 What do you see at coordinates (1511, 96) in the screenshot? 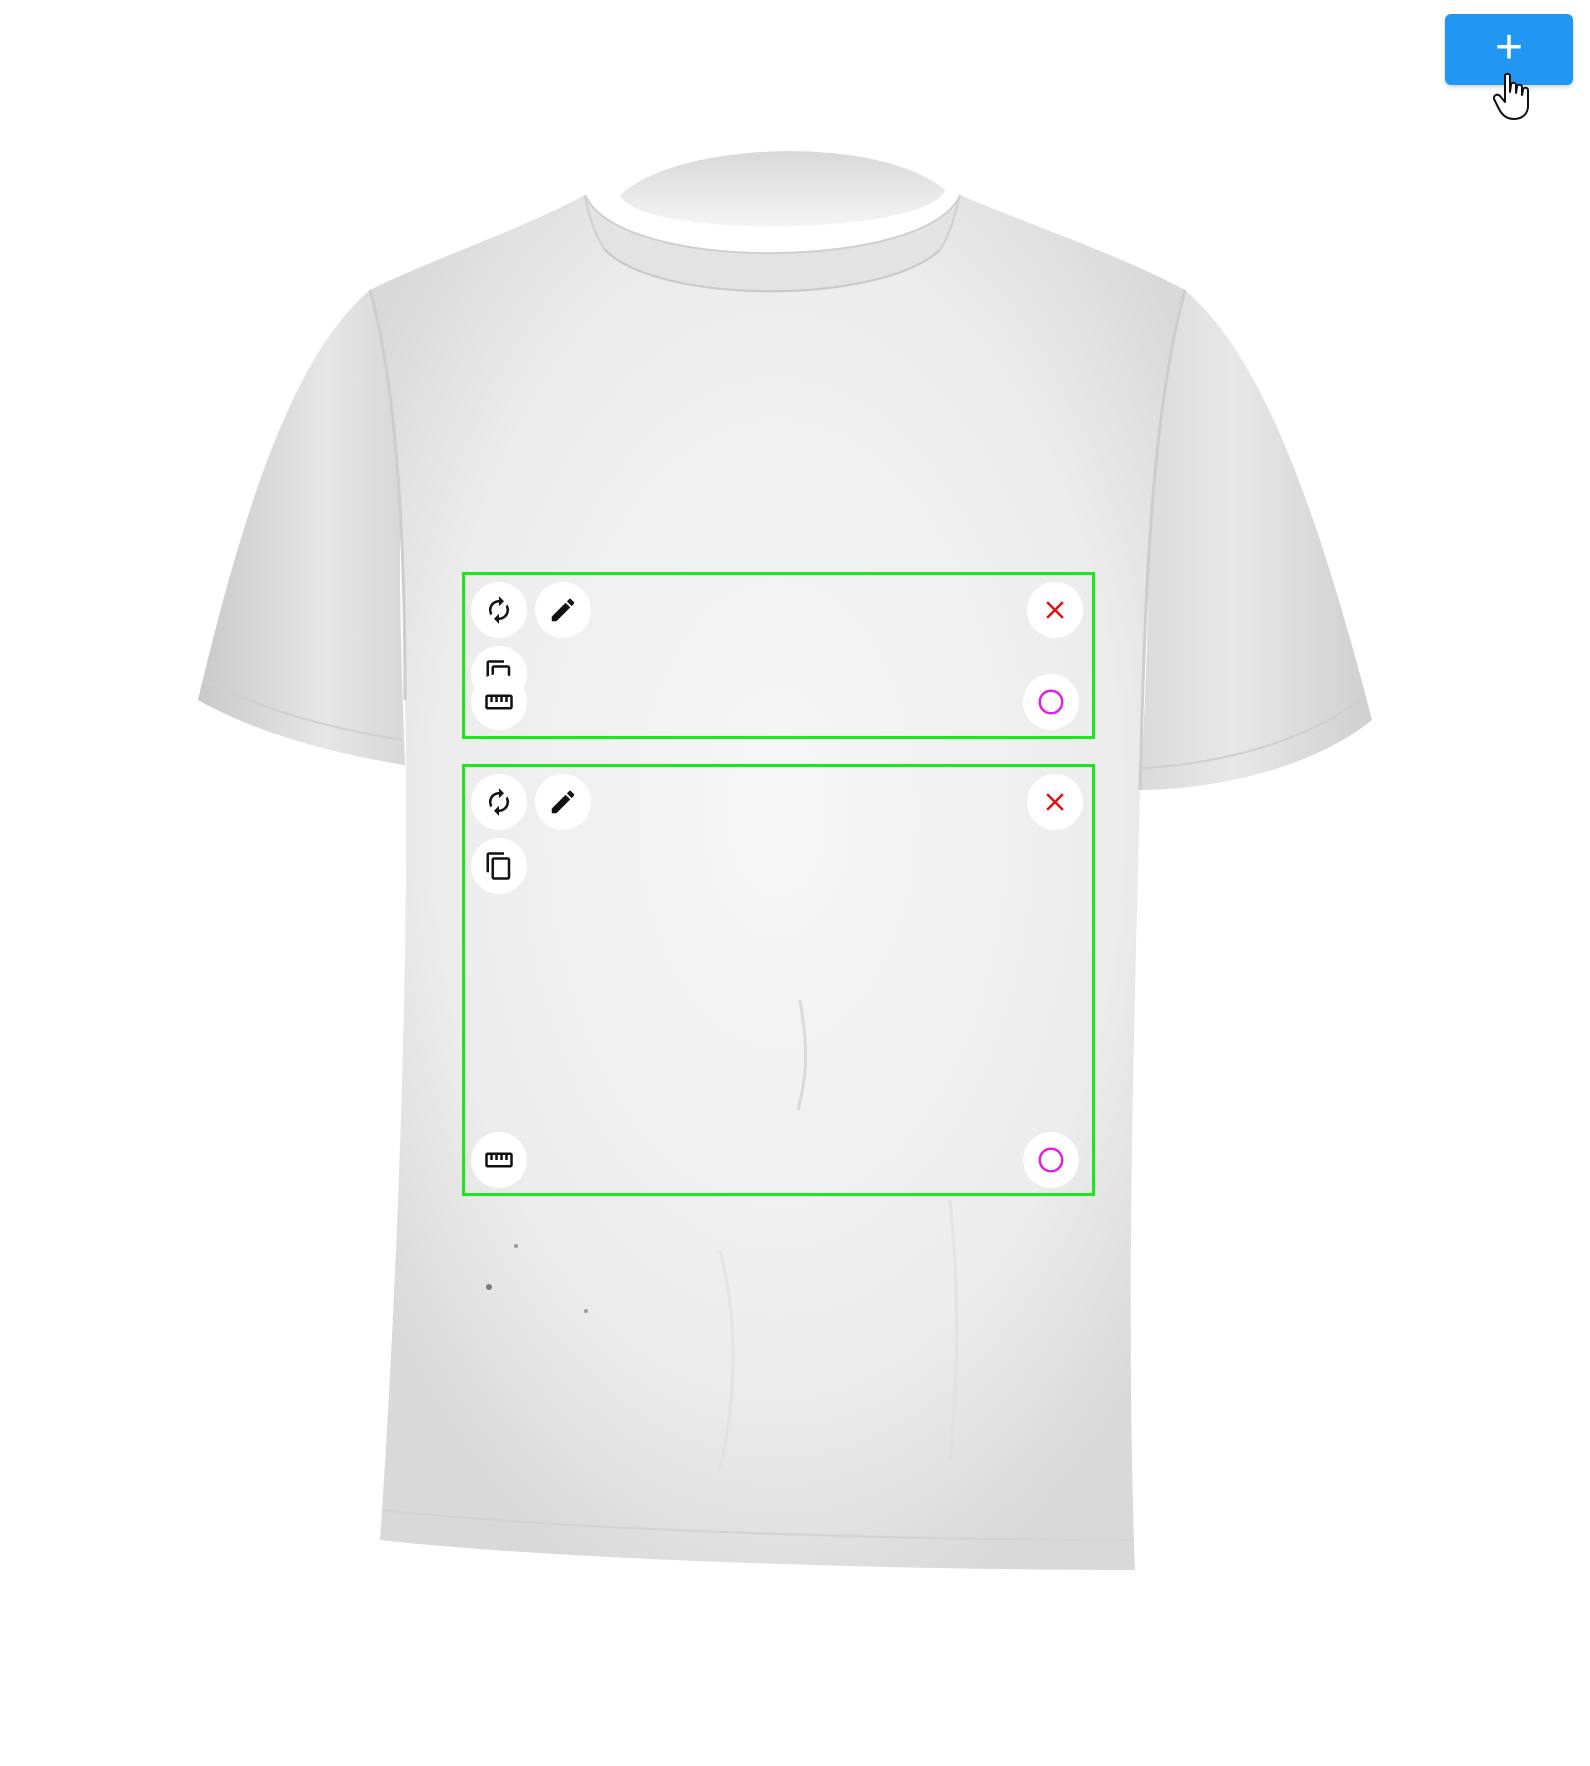
I see `hand-pointer-cursor-icon` at bounding box center [1511, 96].